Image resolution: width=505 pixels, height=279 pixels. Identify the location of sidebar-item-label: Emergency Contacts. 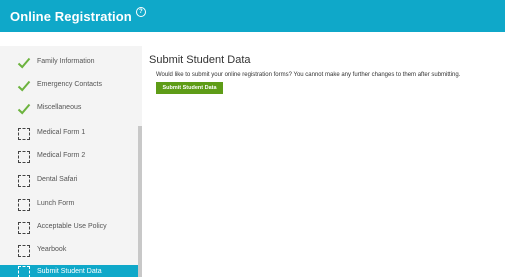
(69, 84).